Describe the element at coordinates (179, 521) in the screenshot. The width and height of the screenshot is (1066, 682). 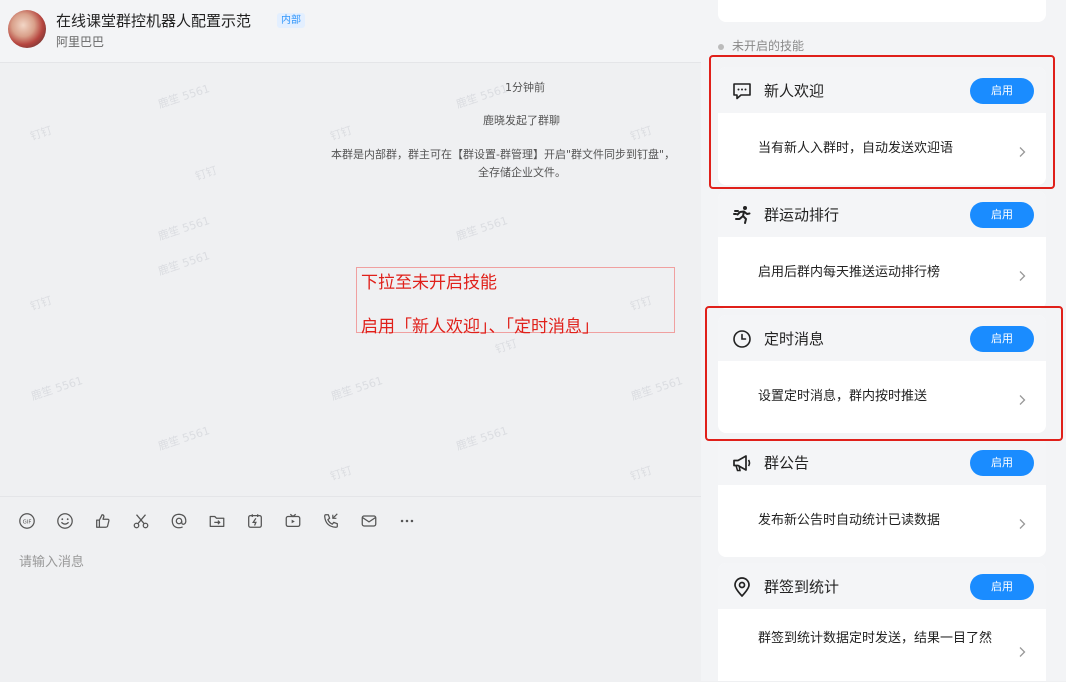
I see `at-icon` at that location.